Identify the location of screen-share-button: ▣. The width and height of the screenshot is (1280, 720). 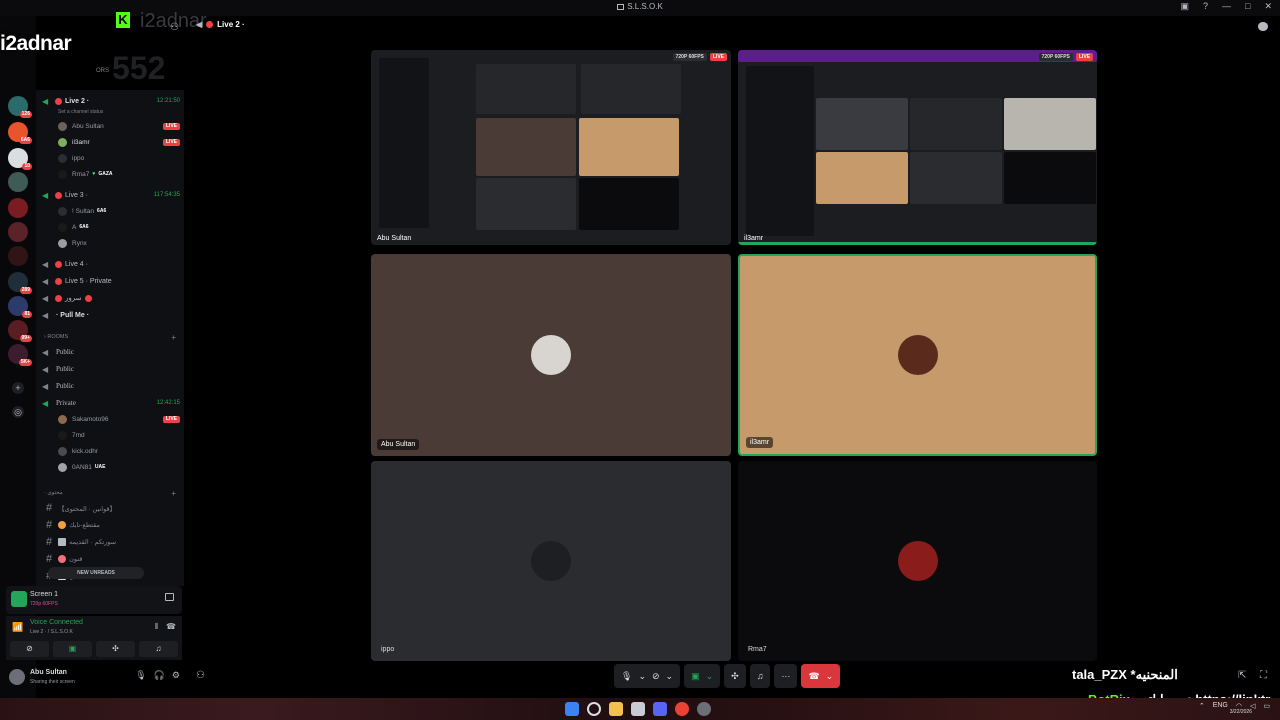
(72, 649).